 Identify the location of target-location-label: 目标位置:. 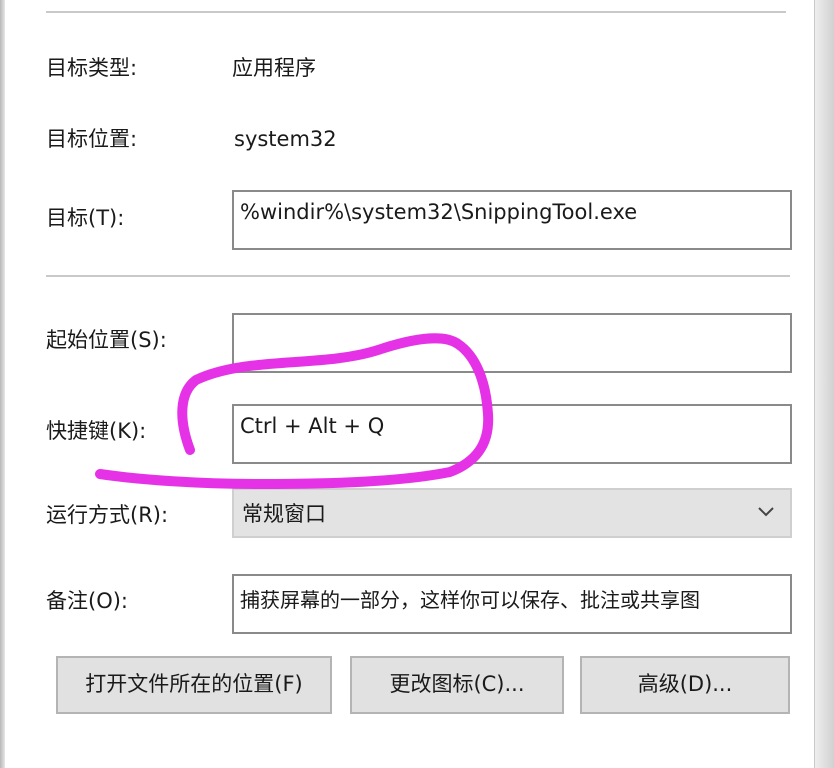
(92, 139).